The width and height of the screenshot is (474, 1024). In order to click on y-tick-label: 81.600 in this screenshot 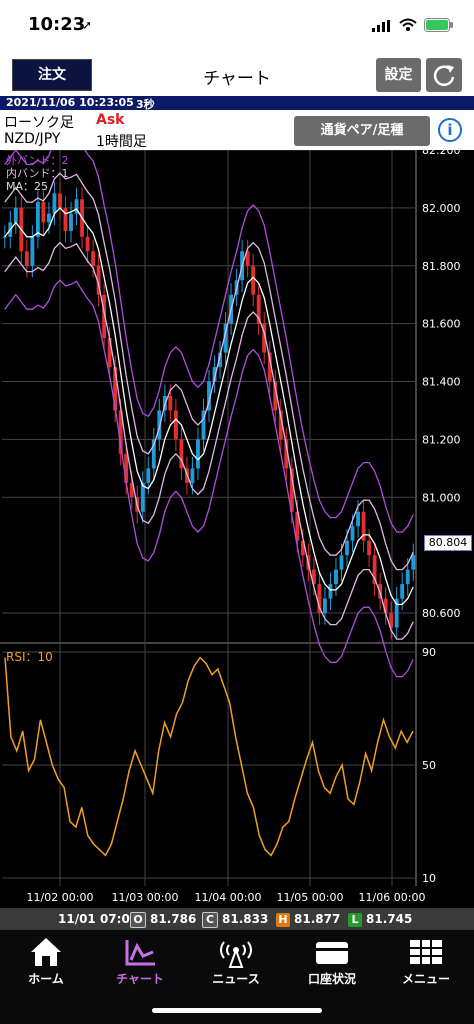, I will do `click(441, 324)`.